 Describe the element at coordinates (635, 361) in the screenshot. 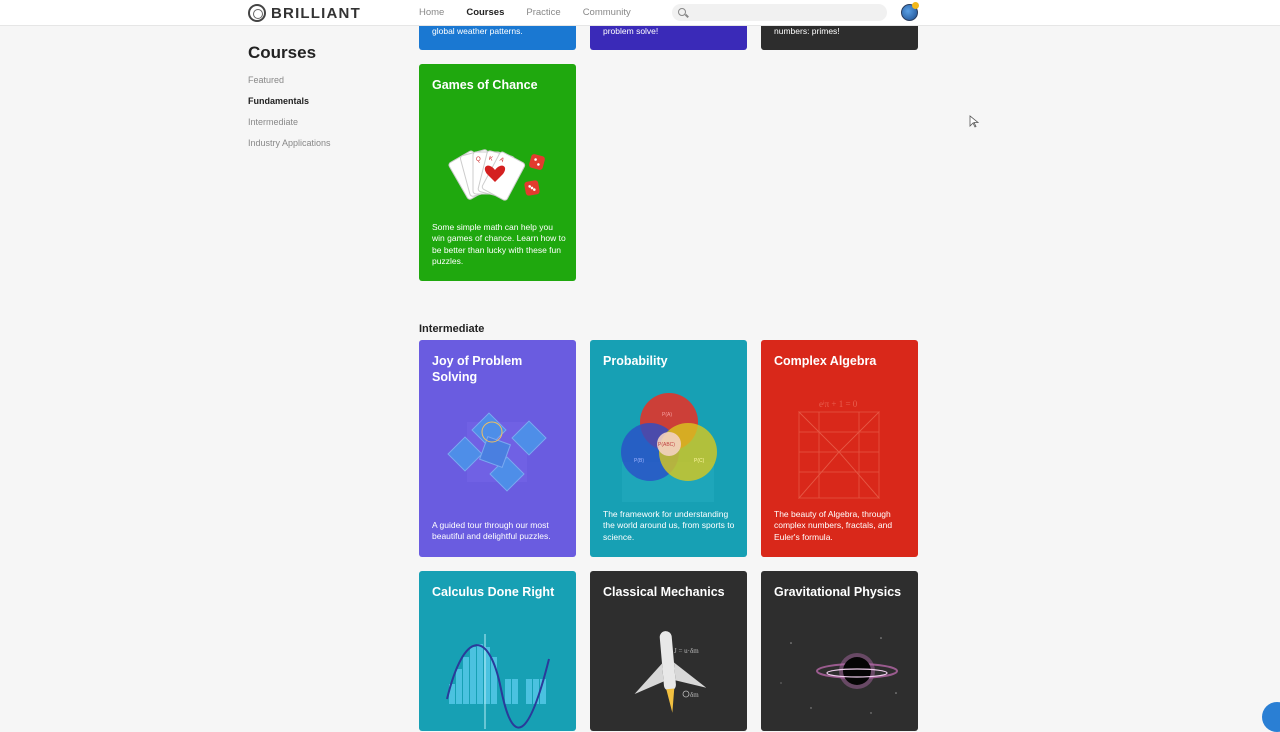

I see `card-title: Probability` at that location.